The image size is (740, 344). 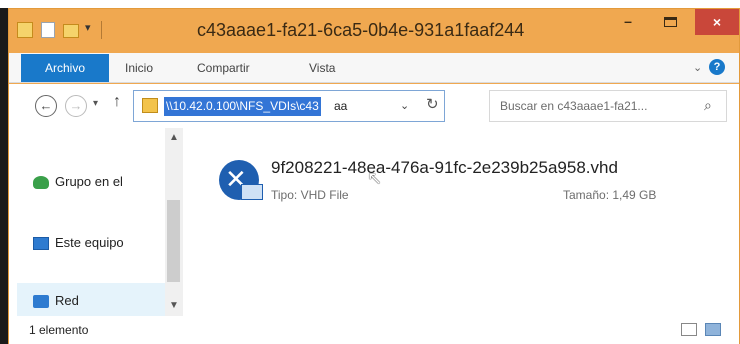 What do you see at coordinates (48, 30) in the screenshot?
I see `properties-icon` at bounding box center [48, 30].